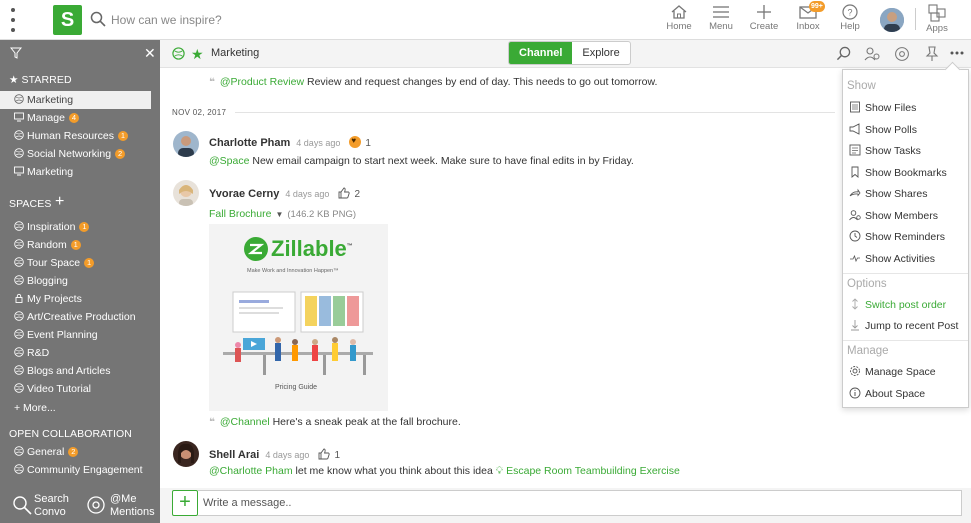 This screenshot has width=971, height=523. I want to click on sidebar-item-event-planning: Event Planning, so click(75, 335).